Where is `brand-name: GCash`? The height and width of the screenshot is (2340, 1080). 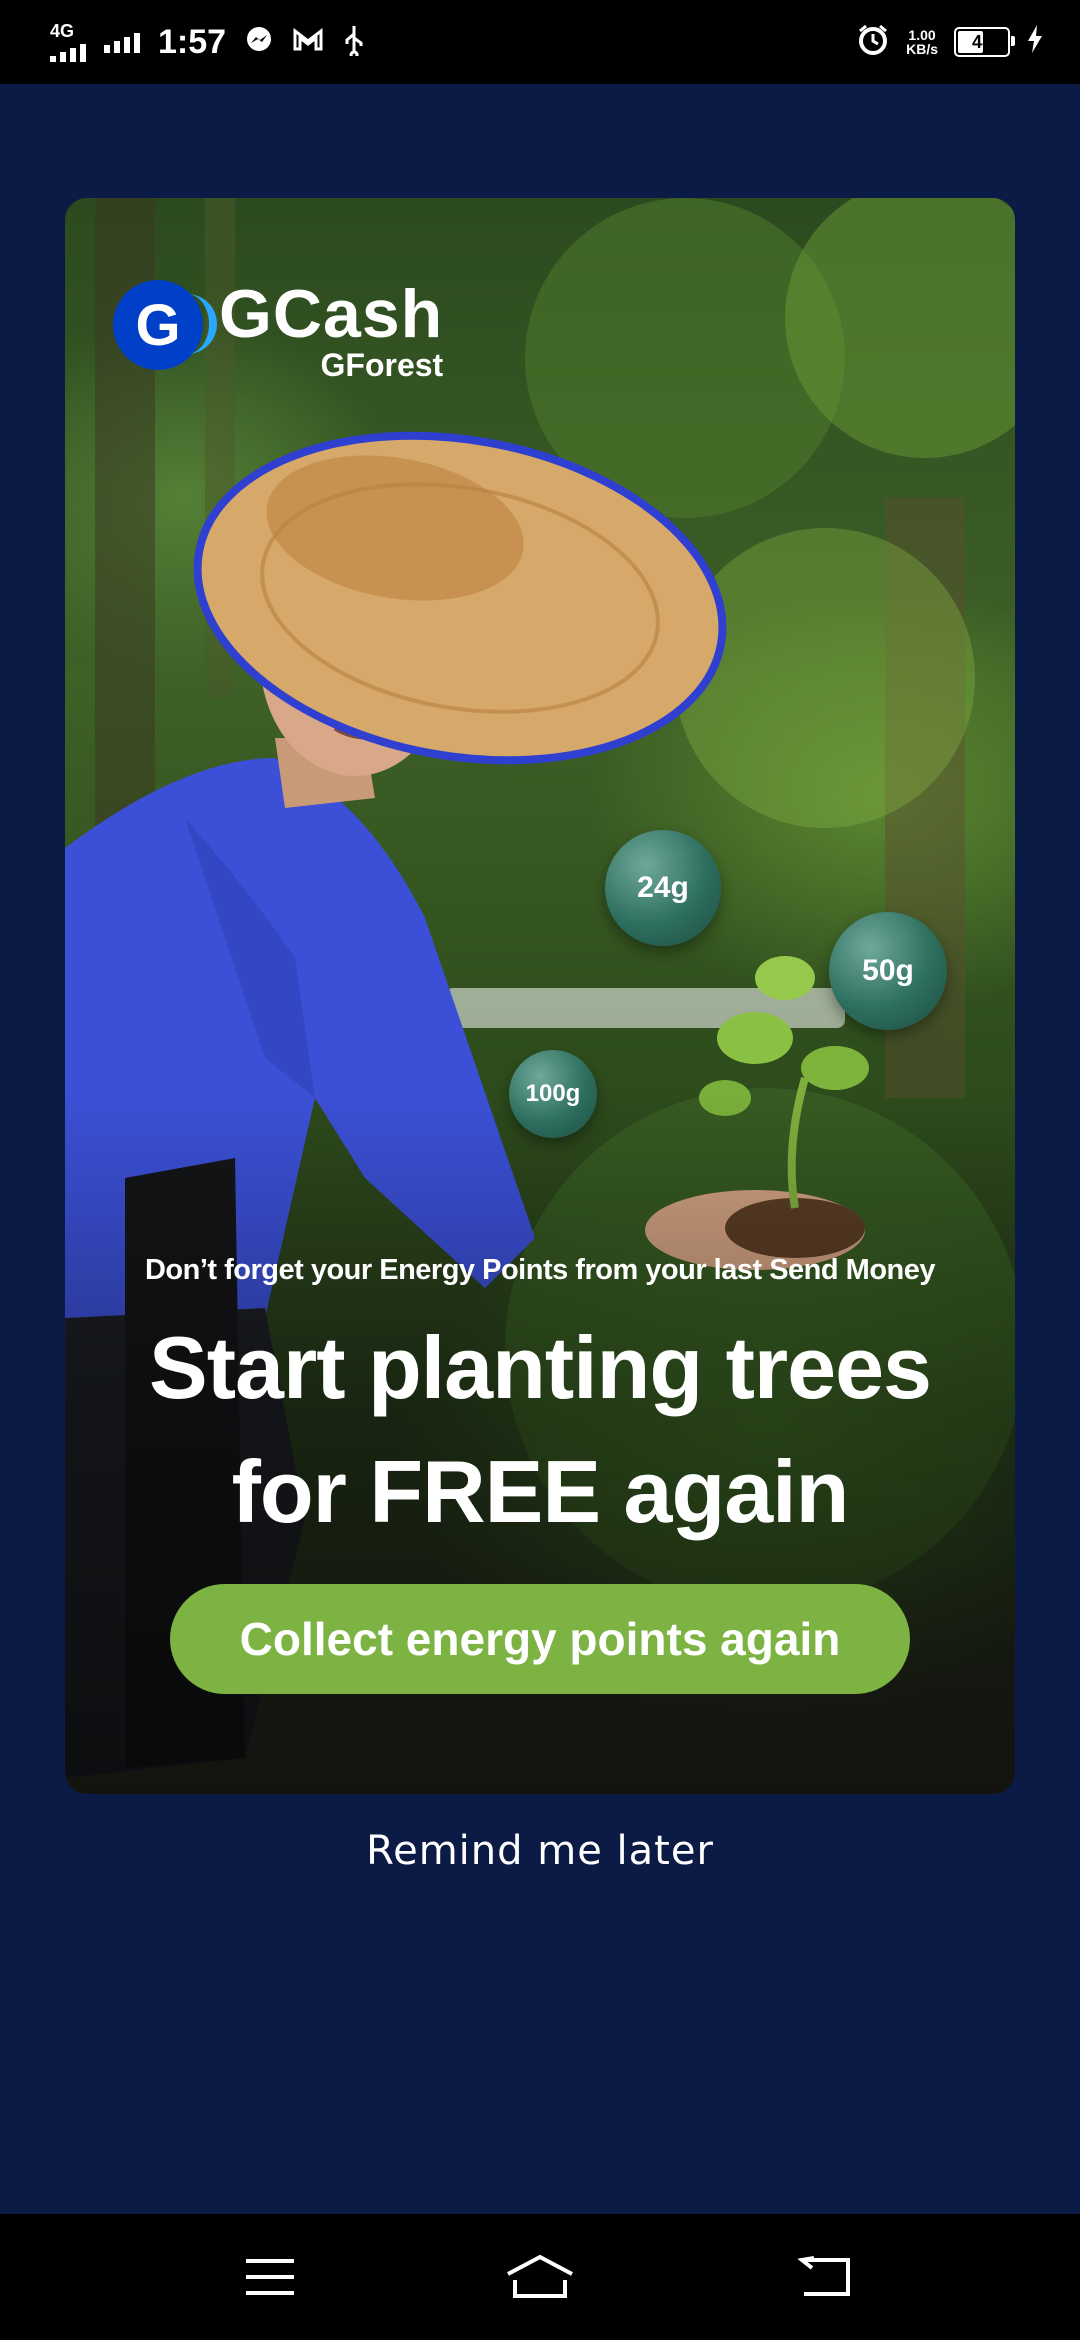
brand-name: GCash is located at coordinates (331, 314).